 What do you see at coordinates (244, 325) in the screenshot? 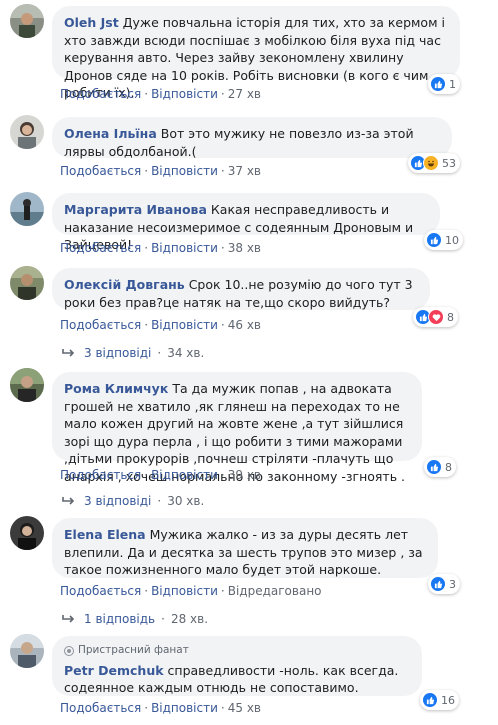
I see `timestamp: 46 хв` at bounding box center [244, 325].